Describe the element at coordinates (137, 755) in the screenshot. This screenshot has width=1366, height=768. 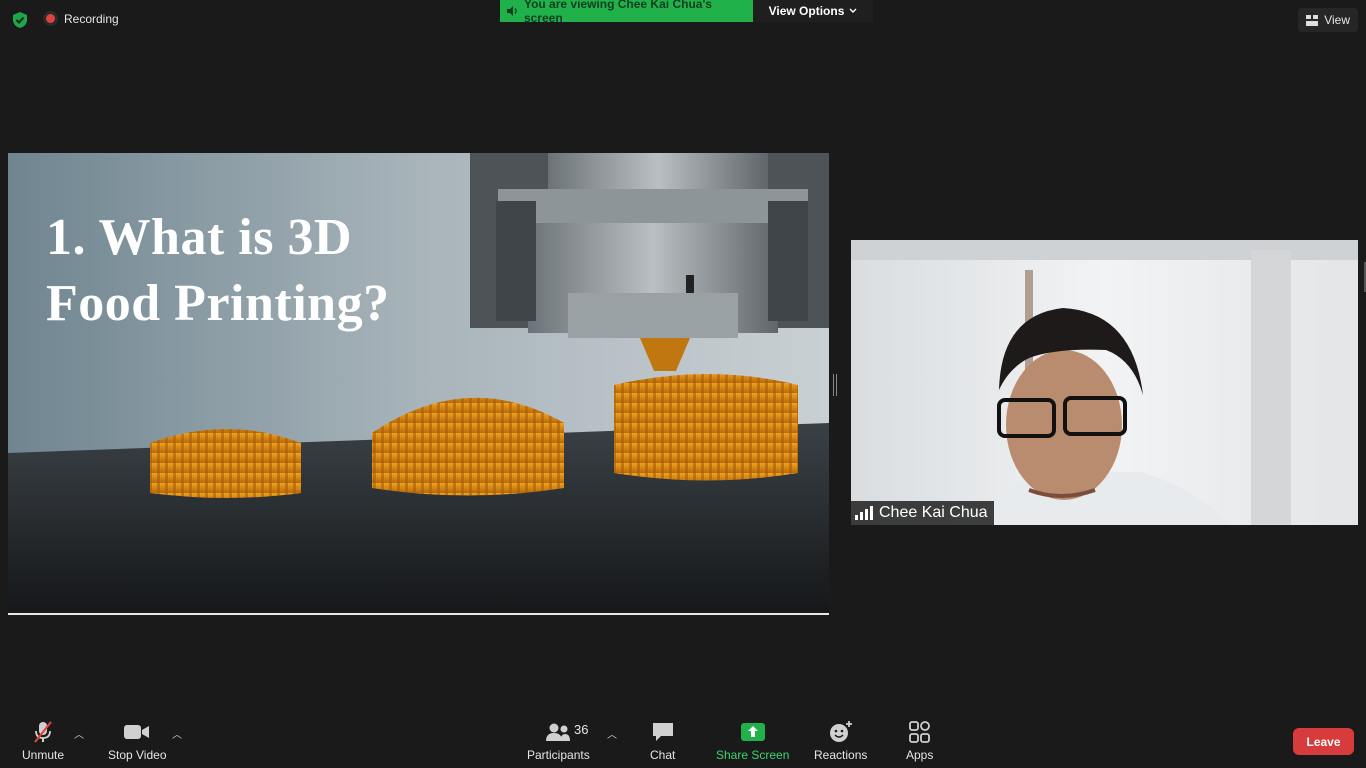
I see `stop-video-label: Stop Video` at that location.